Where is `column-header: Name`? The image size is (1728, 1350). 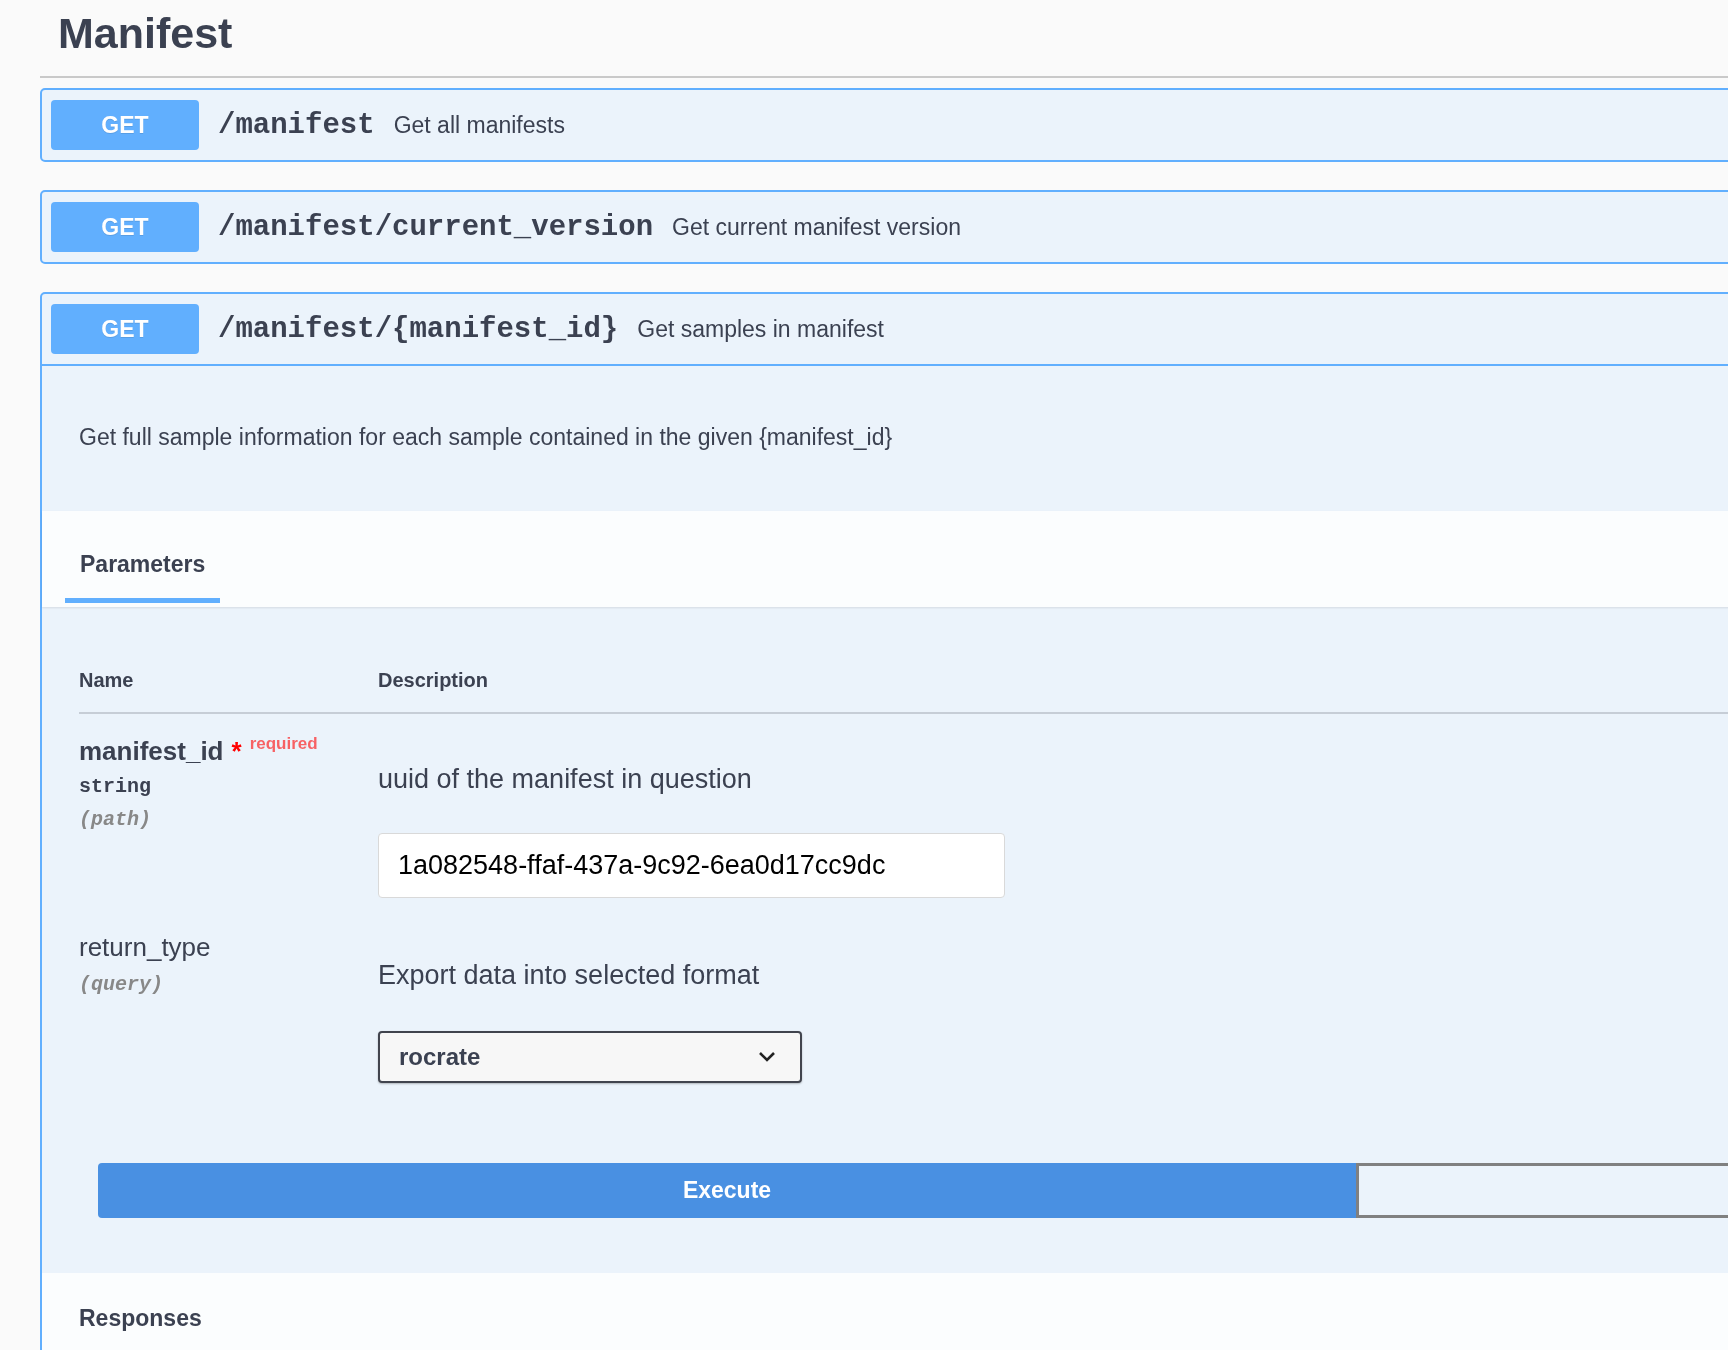 column-header: Name is located at coordinates (107, 680).